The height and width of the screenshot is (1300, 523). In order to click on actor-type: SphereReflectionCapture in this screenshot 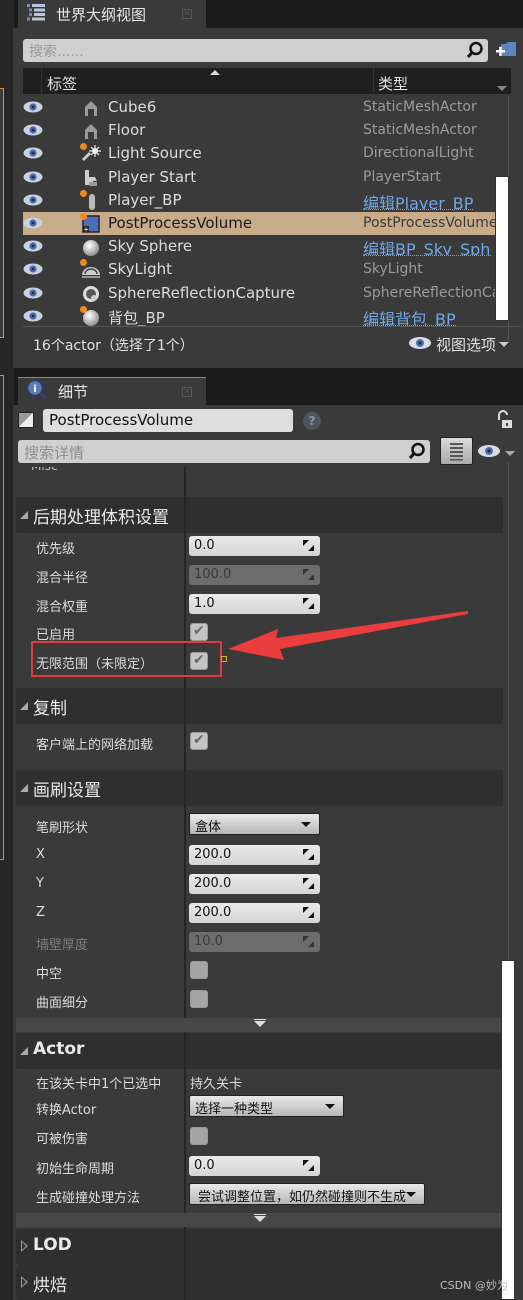, I will do `click(432, 292)`.